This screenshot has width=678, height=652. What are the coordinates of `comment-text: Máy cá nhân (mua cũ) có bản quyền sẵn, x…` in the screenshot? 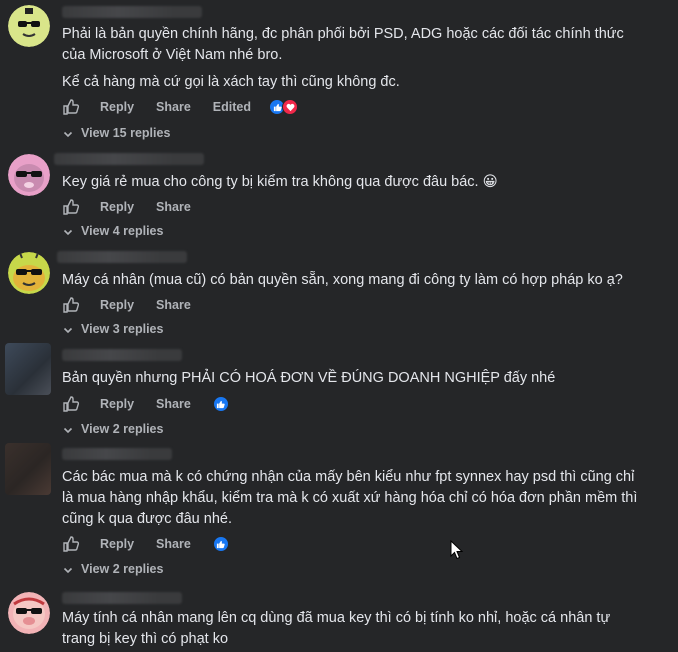 It's located at (342, 280).